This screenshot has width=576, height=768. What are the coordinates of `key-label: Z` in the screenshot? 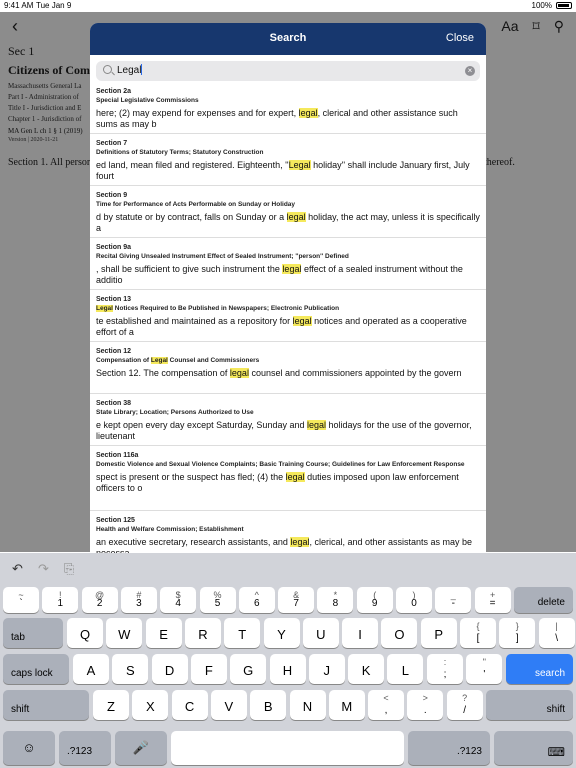 It's located at (111, 706).